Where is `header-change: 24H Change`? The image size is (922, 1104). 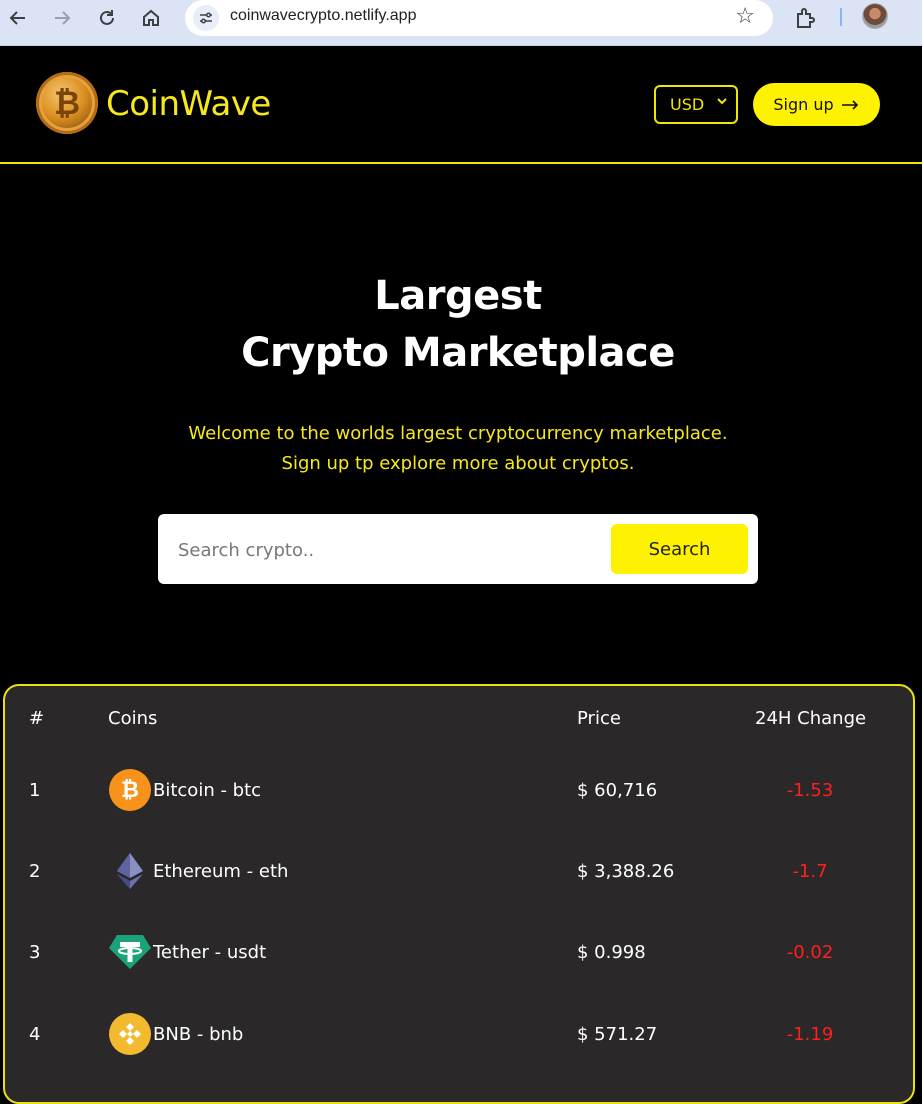
header-change: 24H Change is located at coordinates (811, 718).